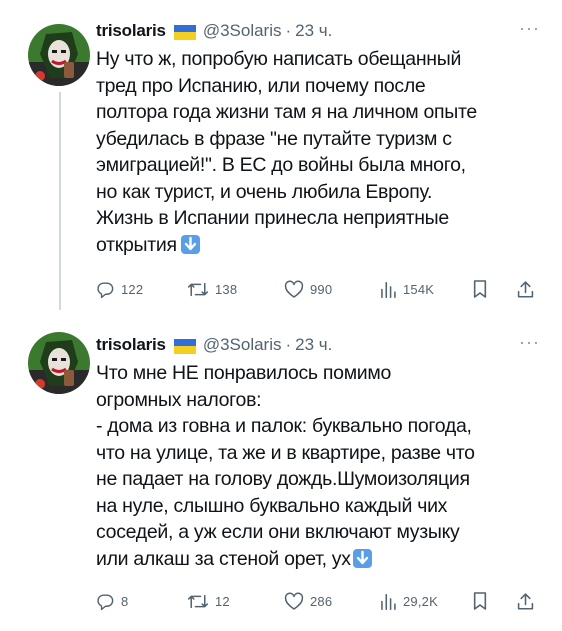  I want to click on like-count: 990, so click(321, 289).